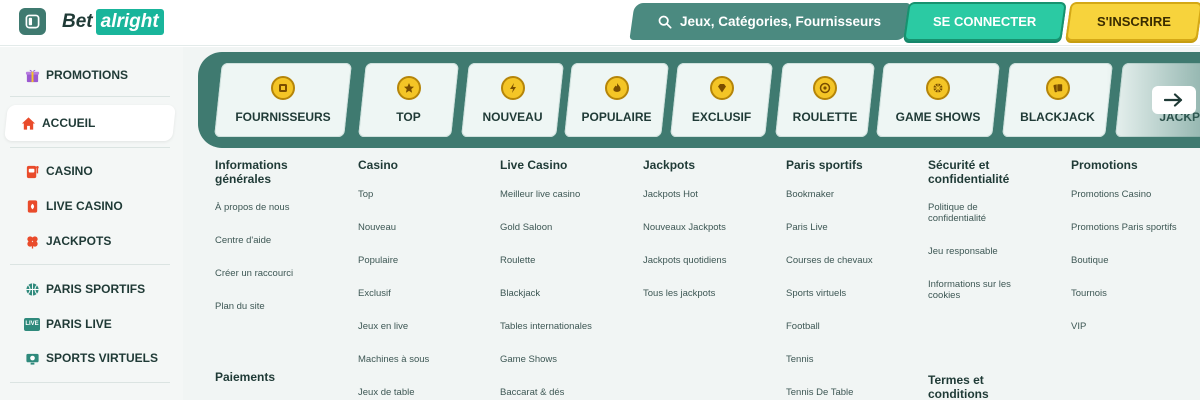 The image size is (1200, 400). I want to click on footer-link: Gold Saloon, so click(562, 227).